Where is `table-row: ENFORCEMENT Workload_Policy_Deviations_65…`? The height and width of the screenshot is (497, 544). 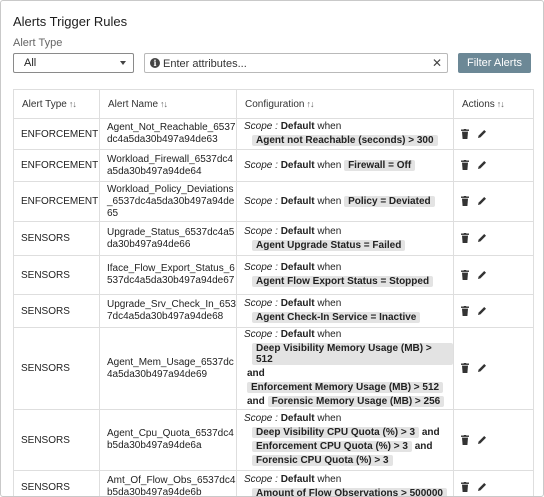
table-row: ENFORCEMENT Workload_Policy_Deviations_65… is located at coordinates (273, 201).